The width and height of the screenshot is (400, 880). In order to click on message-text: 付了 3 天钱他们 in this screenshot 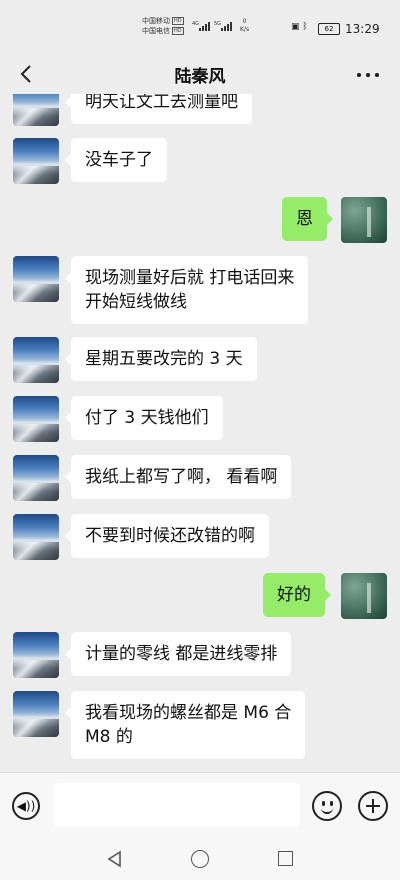, I will do `click(147, 418)`.